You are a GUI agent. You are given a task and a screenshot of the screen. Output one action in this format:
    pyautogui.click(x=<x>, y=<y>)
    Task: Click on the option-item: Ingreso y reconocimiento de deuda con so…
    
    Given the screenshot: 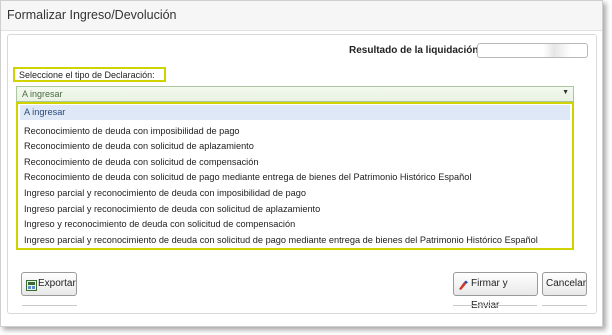 What is the action you would take?
    pyautogui.click(x=295, y=224)
    